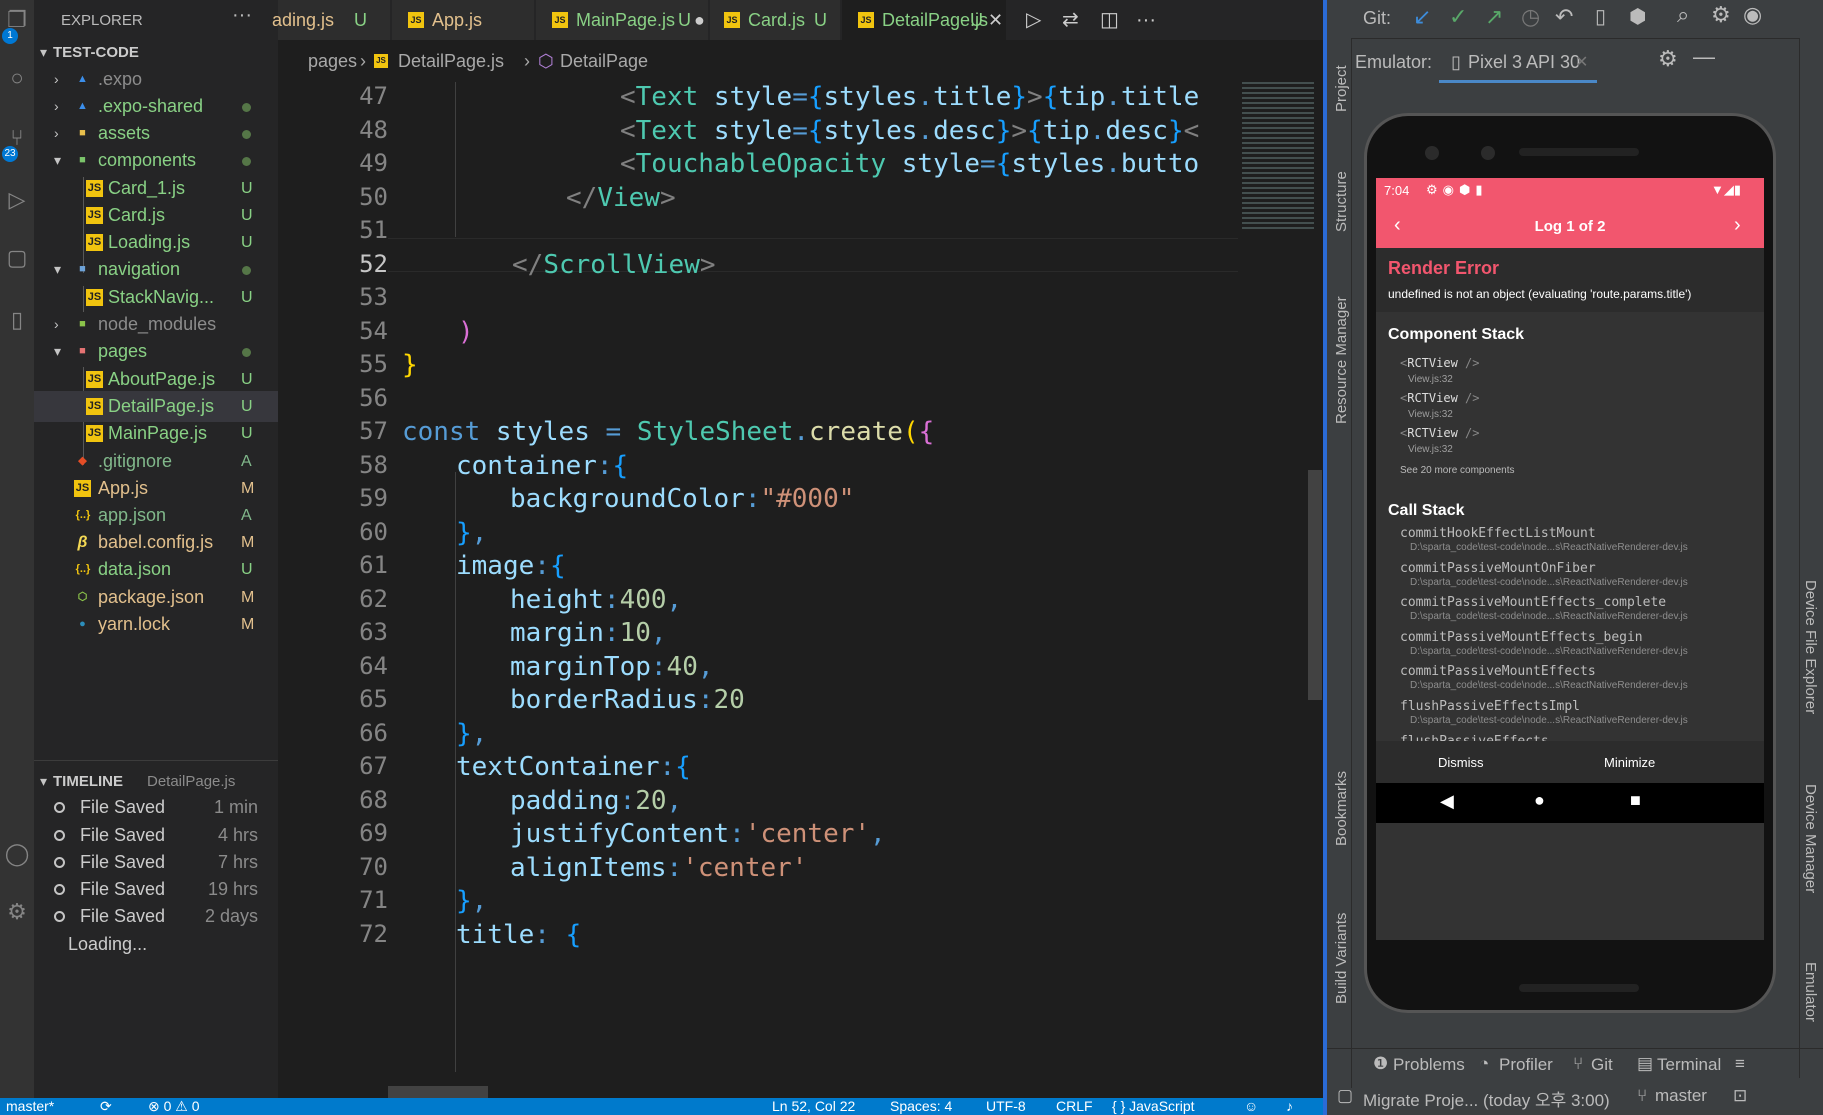 The height and width of the screenshot is (1115, 1823). Describe the element at coordinates (1341, 201) in the screenshot. I see `tool-structure: Structure` at that location.